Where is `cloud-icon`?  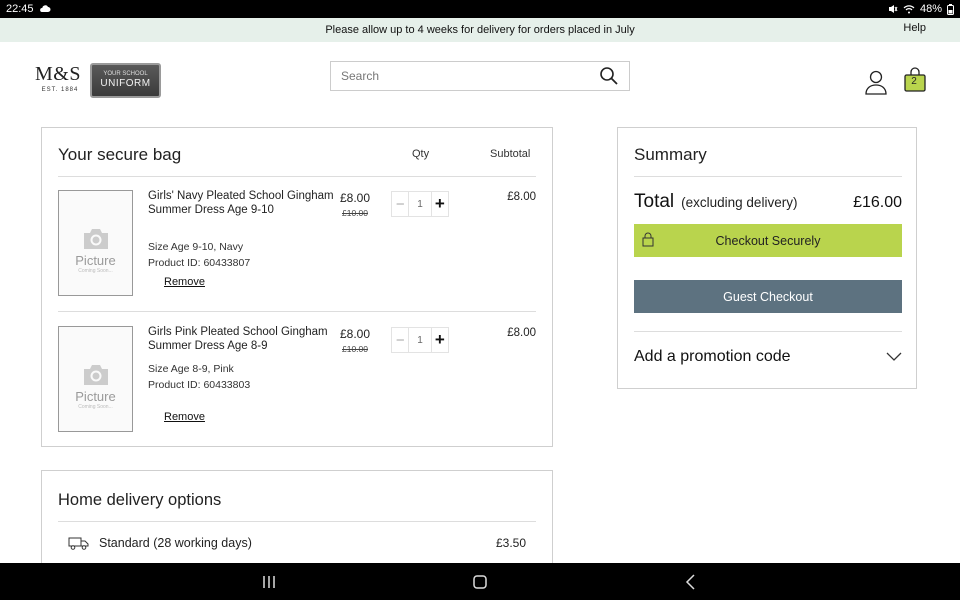
cloud-icon is located at coordinates (45, 8).